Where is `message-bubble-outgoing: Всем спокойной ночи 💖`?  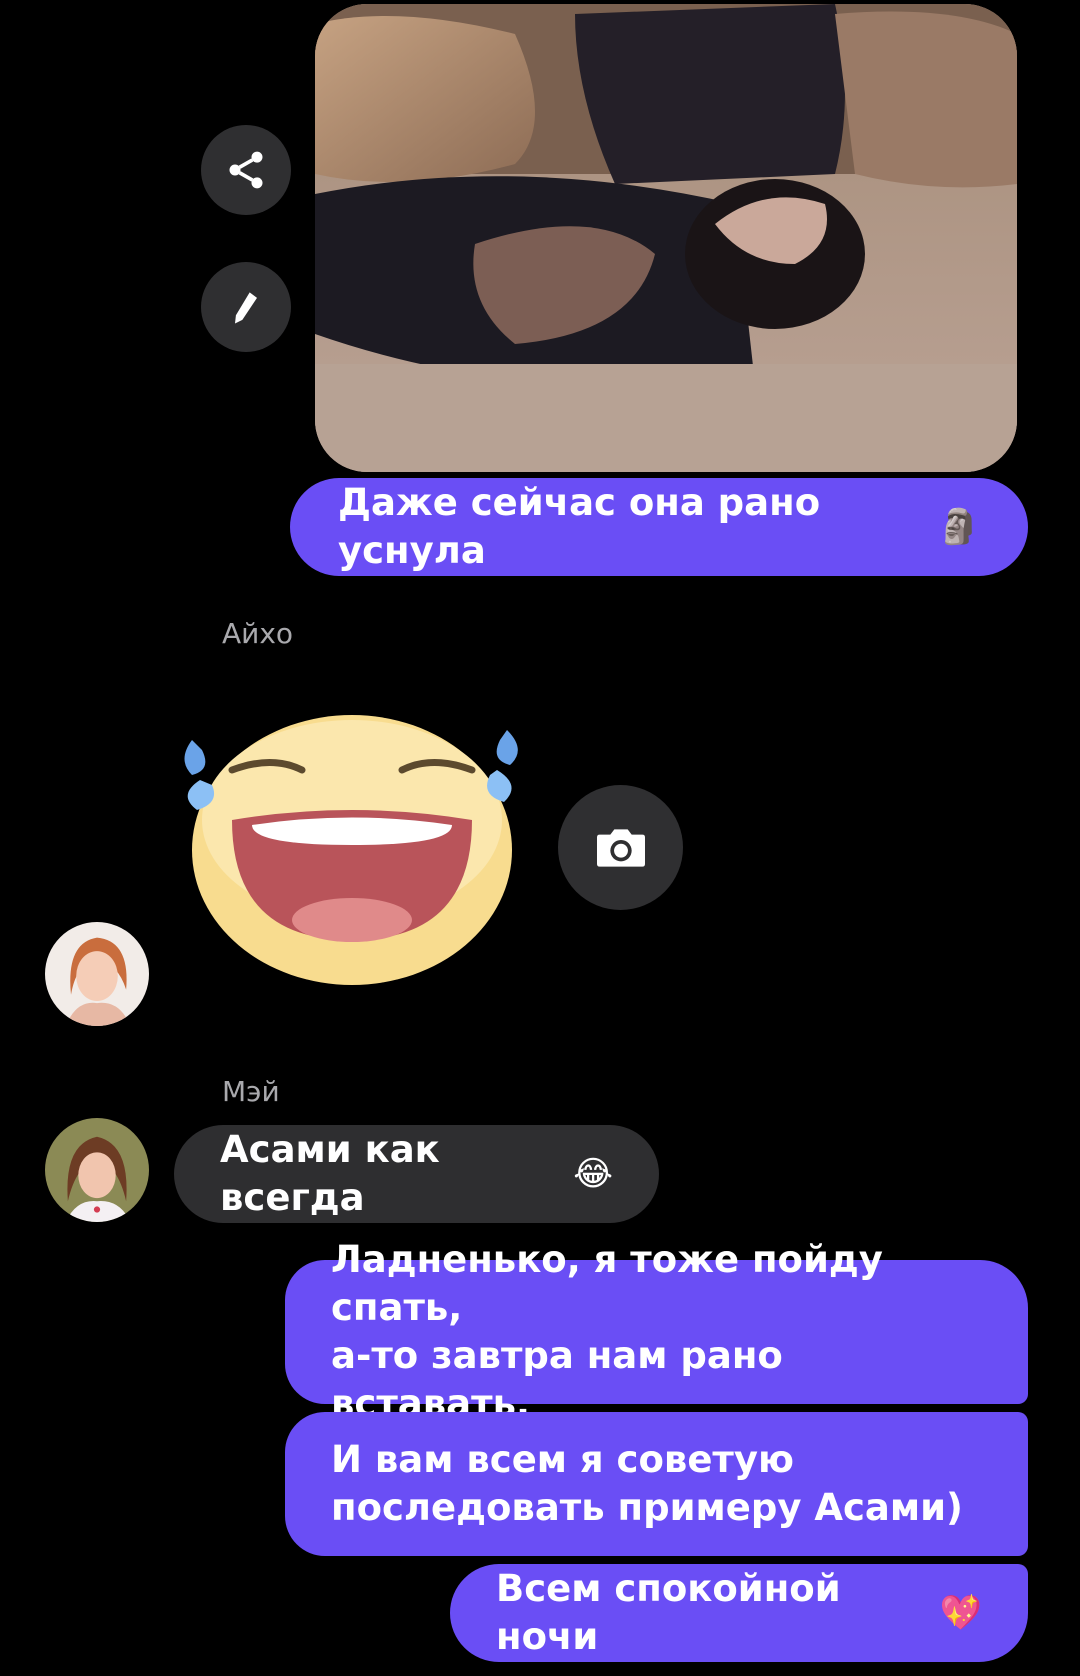
message-bubble-outgoing: Всем спокойной ночи 💖 is located at coordinates (739, 1613).